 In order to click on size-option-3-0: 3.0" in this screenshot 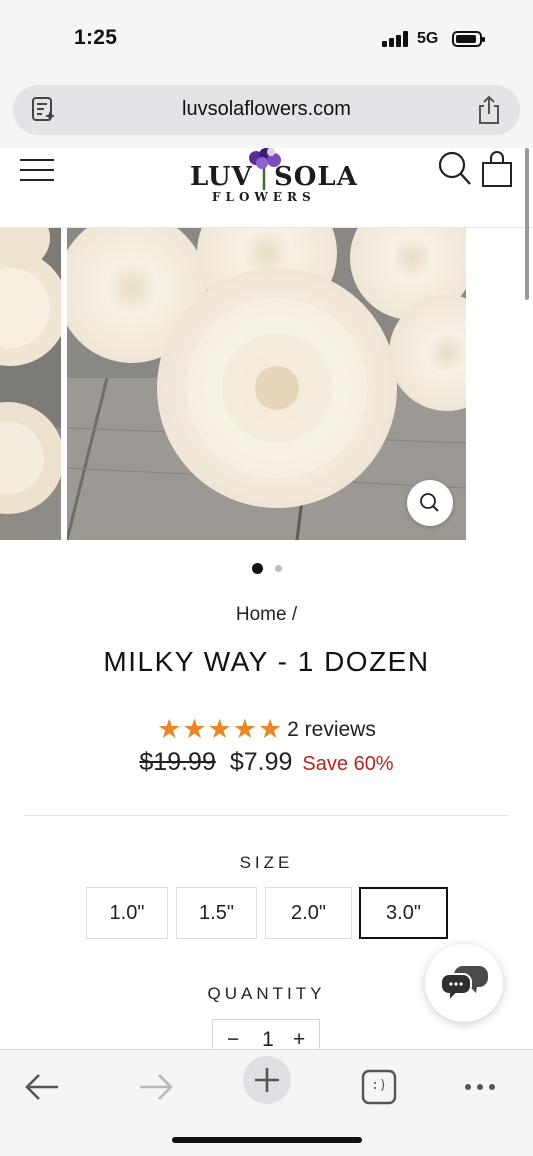, I will do `click(403, 913)`.